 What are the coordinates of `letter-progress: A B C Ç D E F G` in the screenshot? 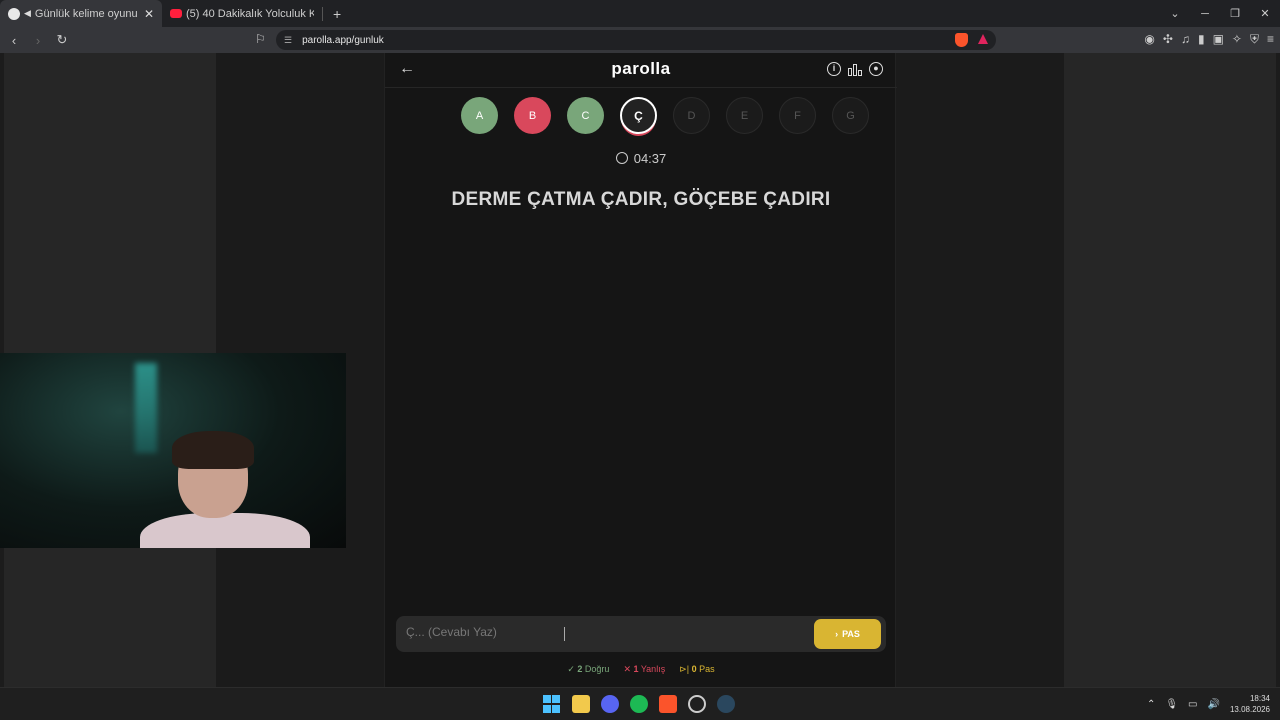 It's located at (665, 115).